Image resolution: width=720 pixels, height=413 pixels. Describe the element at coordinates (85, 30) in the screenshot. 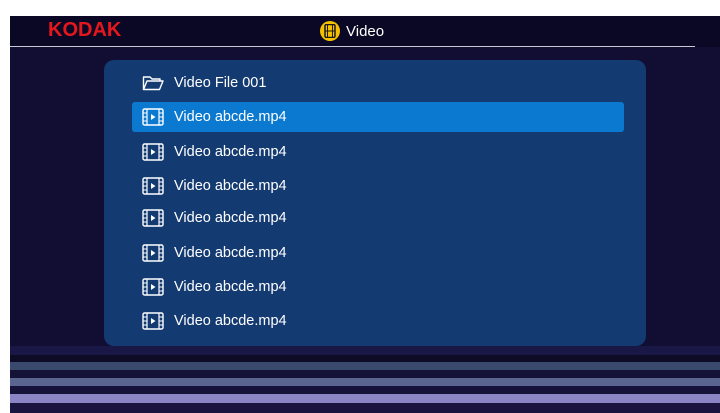

I see `kodak-logo: KODAK` at that location.